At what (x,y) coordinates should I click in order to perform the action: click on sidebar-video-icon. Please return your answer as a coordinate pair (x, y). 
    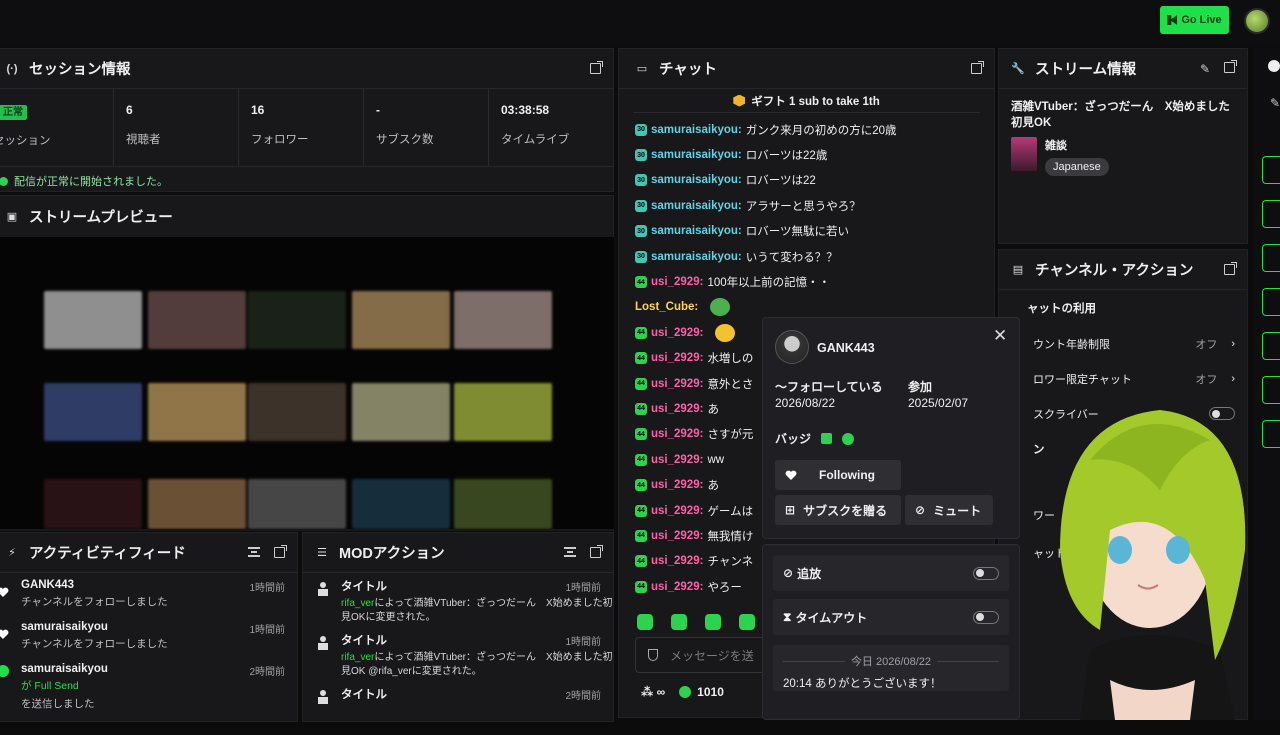
    Looking at the image, I should click on (1271, 170).